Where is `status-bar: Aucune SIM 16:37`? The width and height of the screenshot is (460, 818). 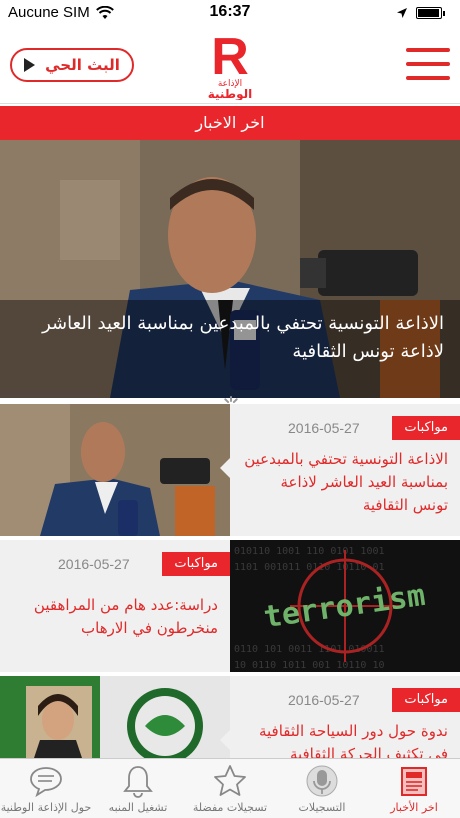
status-bar: Aucune SIM 16:37 is located at coordinates (230, 13).